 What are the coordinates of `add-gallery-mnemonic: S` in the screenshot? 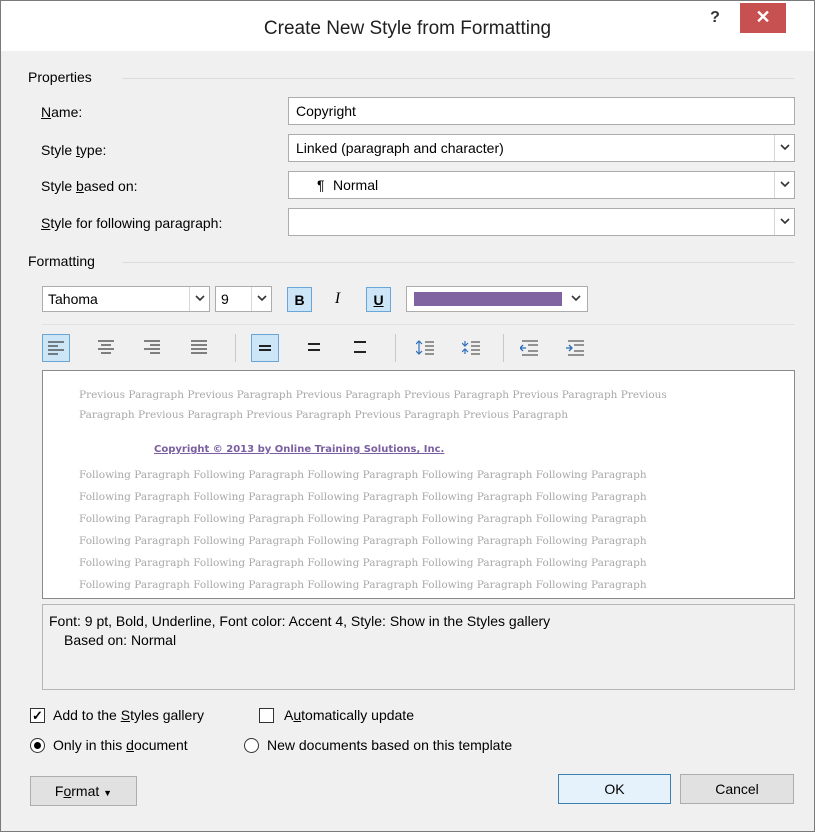 It's located at (125, 715).